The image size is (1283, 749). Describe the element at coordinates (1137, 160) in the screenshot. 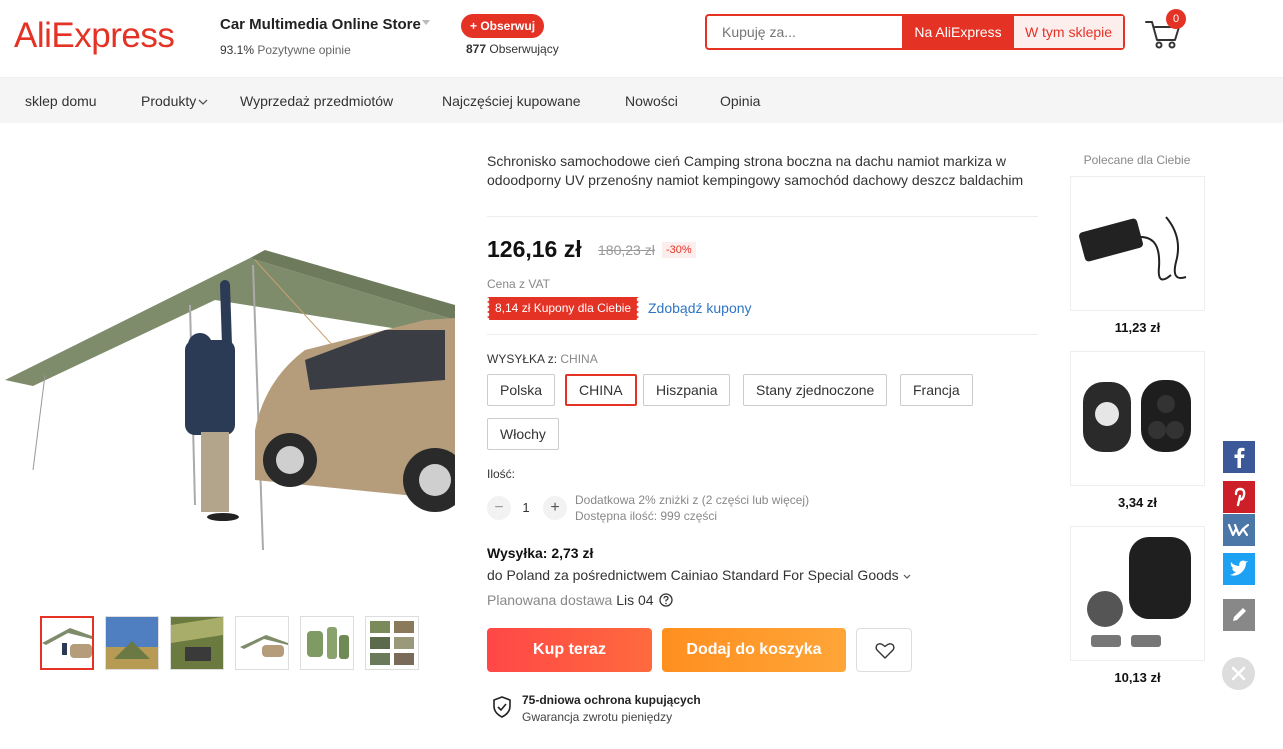

I see `recommended-title: Polecane dla Ciebie` at that location.